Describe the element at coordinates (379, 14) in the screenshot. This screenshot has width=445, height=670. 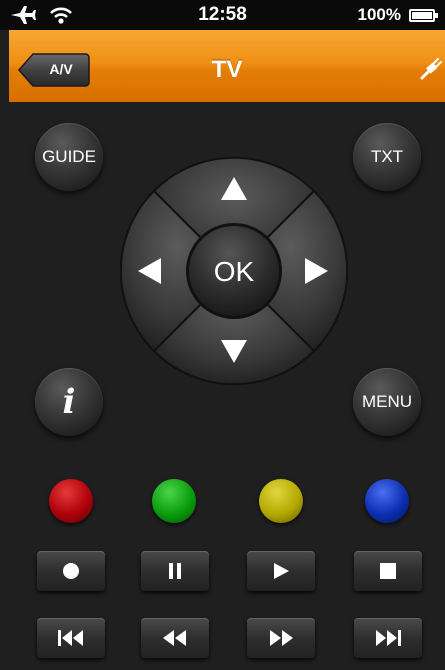
I see `battery-percent: 100%` at that location.